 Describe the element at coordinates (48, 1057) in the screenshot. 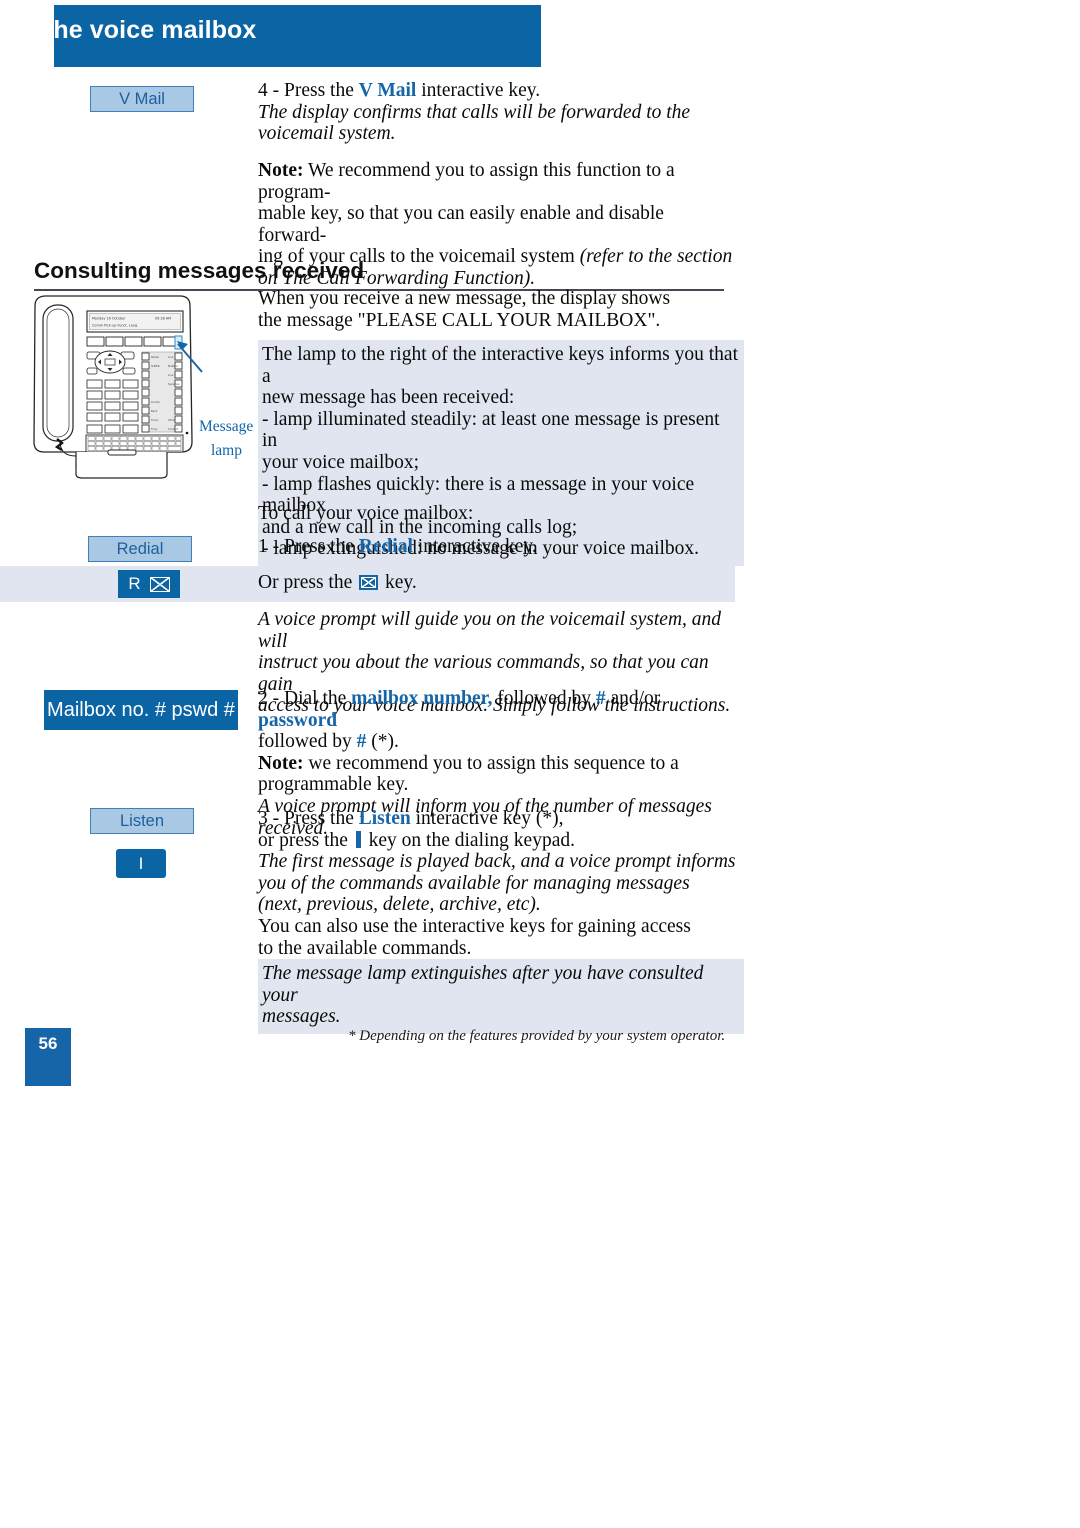

I see `page-number-badge: 56` at that location.